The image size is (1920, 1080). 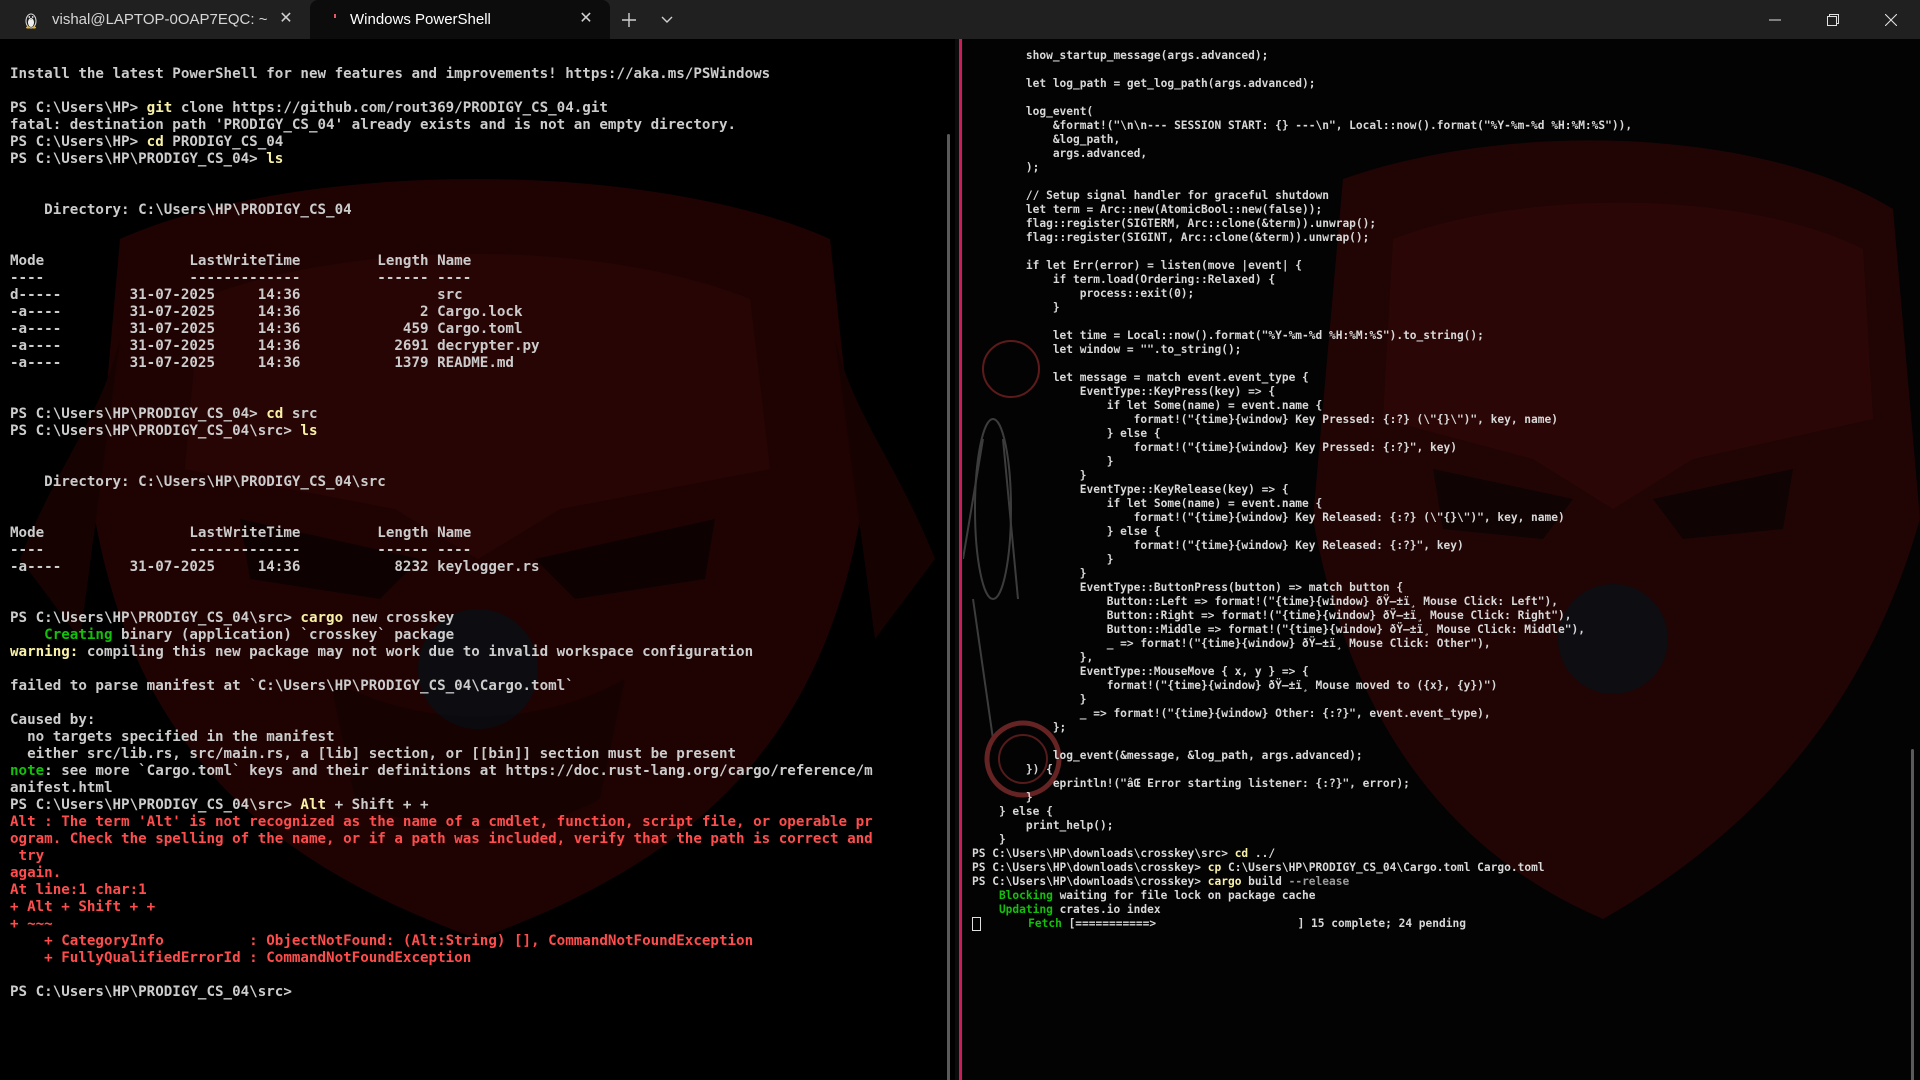 I want to click on restore-button, so click(x=1833, y=19).